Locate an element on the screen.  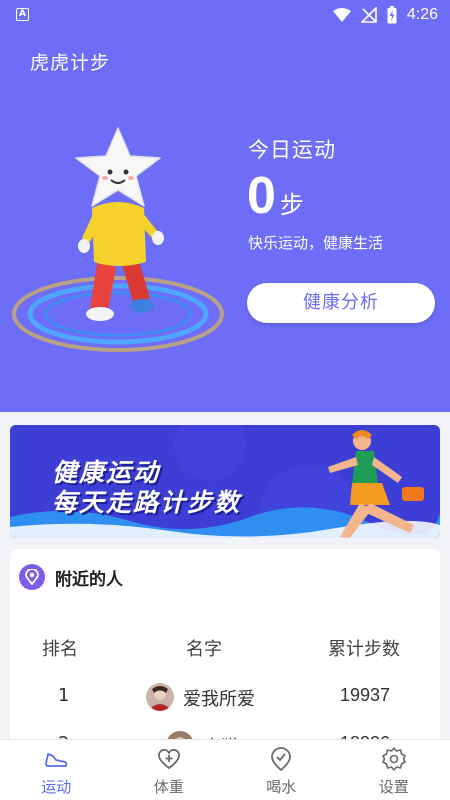
nav-exercise: 运动 is located at coordinates (56, 770).